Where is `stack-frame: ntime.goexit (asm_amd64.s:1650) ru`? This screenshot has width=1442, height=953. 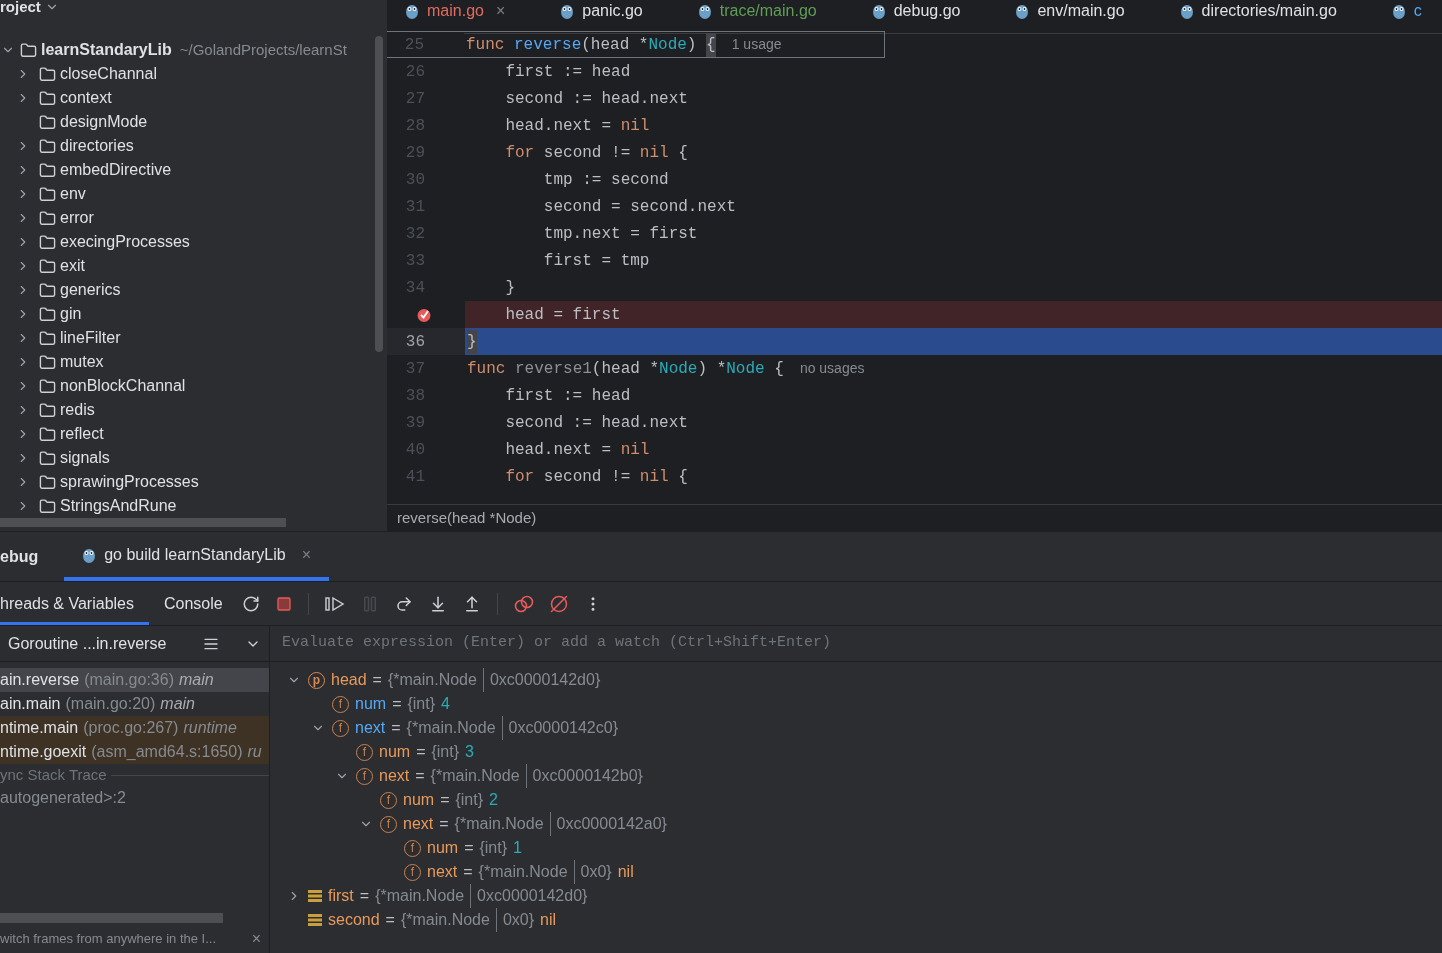
stack-frame: ntime.goexit (asm_amd64.s:1650) ru is located at coordinates (134, 752).